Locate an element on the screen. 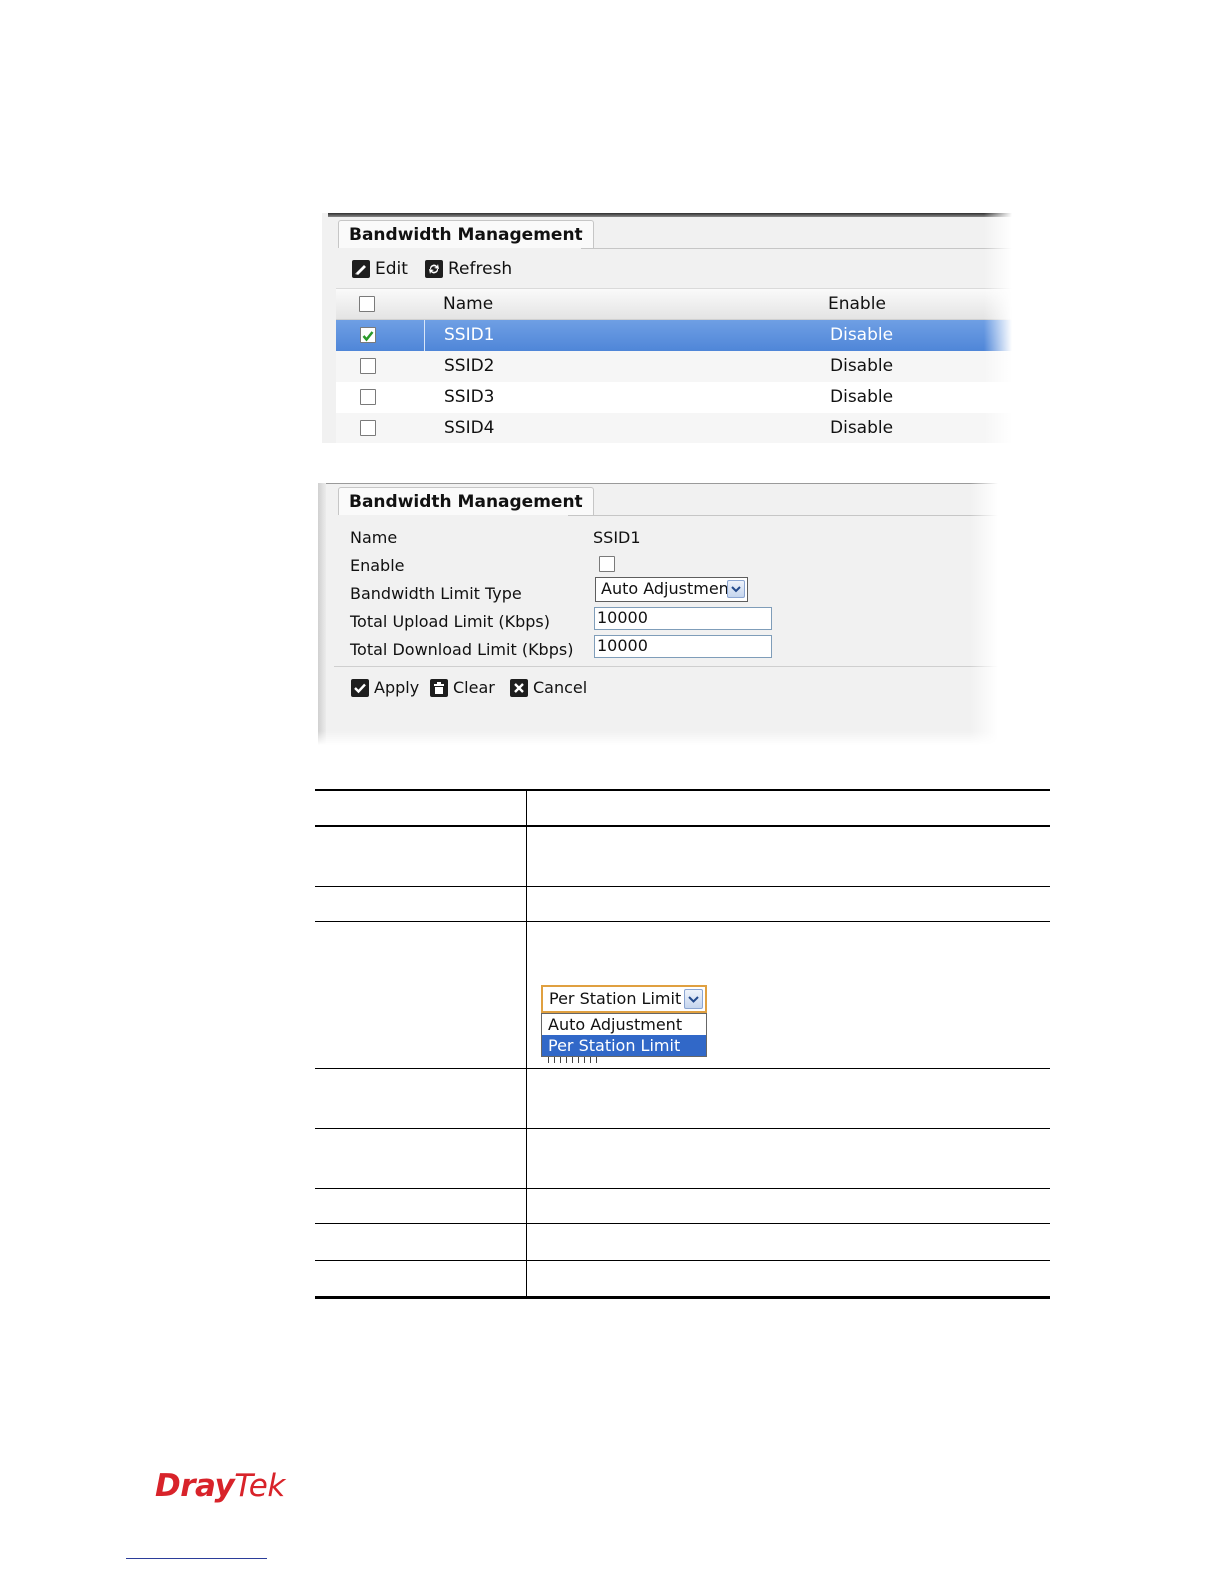 The width and height of the screenshot is (1224, 1584). table-top-rule is located at coordinates (682, 790).